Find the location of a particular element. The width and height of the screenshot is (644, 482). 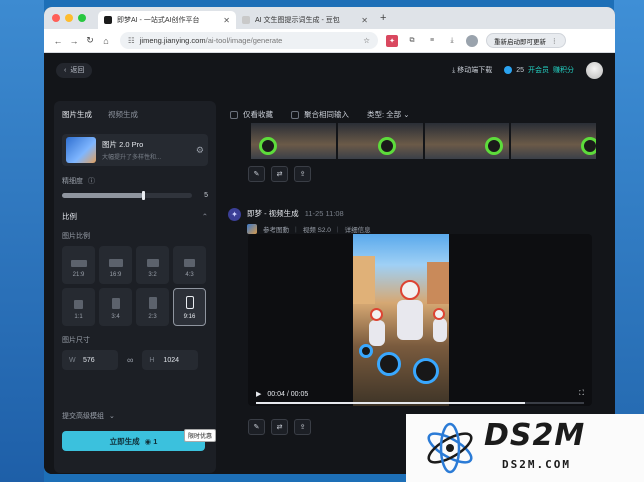

advanced-toggle: 提交高级模组 ⌄ is located at coordinates (88, 416).